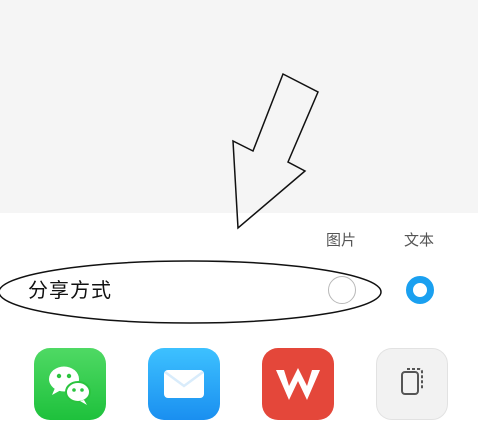  I want to click on column-label-image: 图片, so click(341, 240).